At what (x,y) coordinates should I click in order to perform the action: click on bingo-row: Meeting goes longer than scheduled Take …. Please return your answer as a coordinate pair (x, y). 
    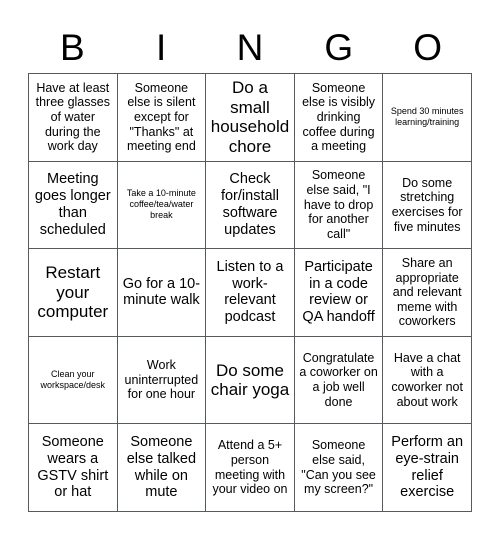
    Looking at the image, I should click on (250, 205).